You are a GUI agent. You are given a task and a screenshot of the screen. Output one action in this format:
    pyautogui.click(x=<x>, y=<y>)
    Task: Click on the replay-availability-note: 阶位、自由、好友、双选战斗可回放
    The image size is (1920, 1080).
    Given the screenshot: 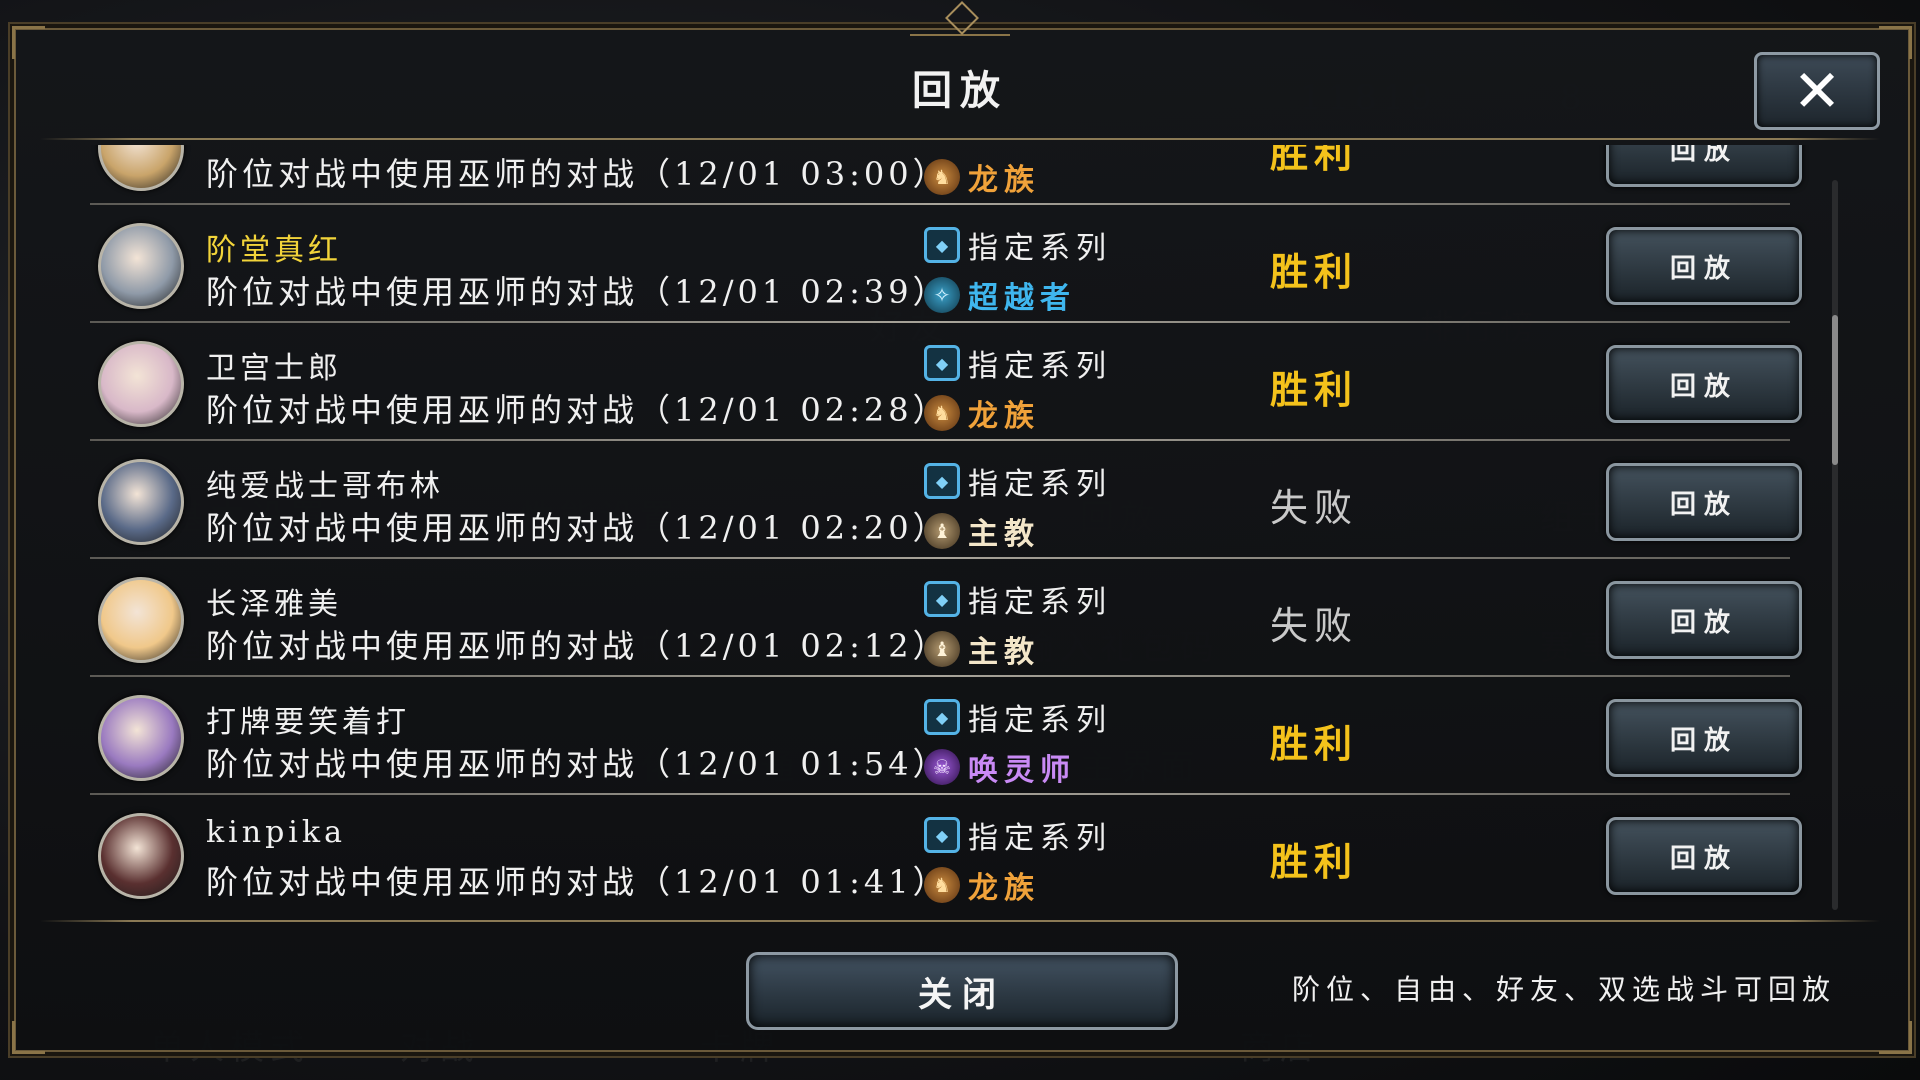 What is the action you would take?
    pyautogui.click(x=1564, y=989)
    